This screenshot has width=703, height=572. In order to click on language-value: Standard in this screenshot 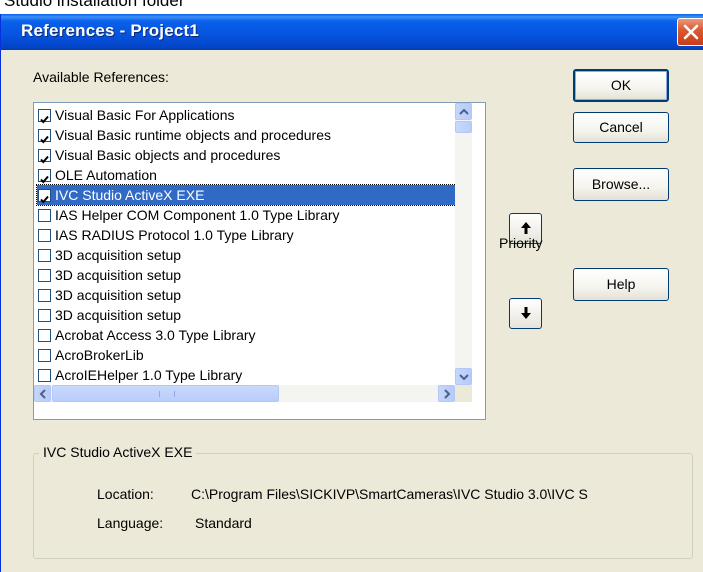, I will do `click(223, 523)`.